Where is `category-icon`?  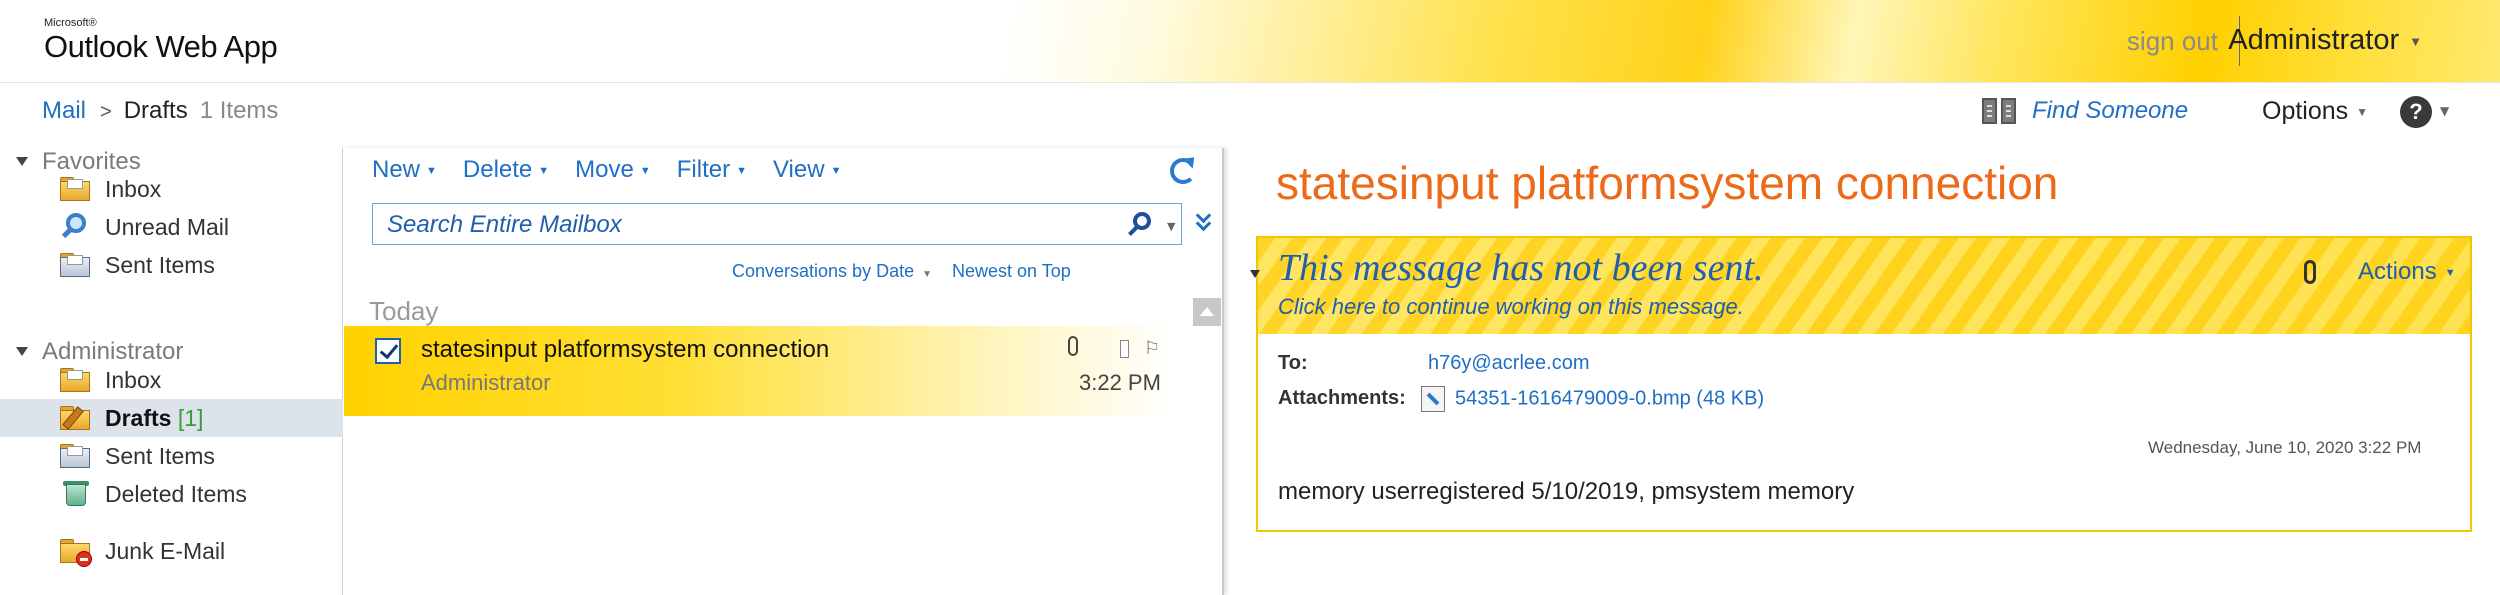
category-icon is located at coordinates (1124, 349).